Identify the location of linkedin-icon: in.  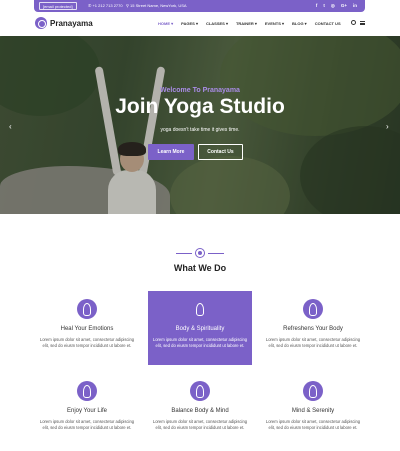
(355, 6).